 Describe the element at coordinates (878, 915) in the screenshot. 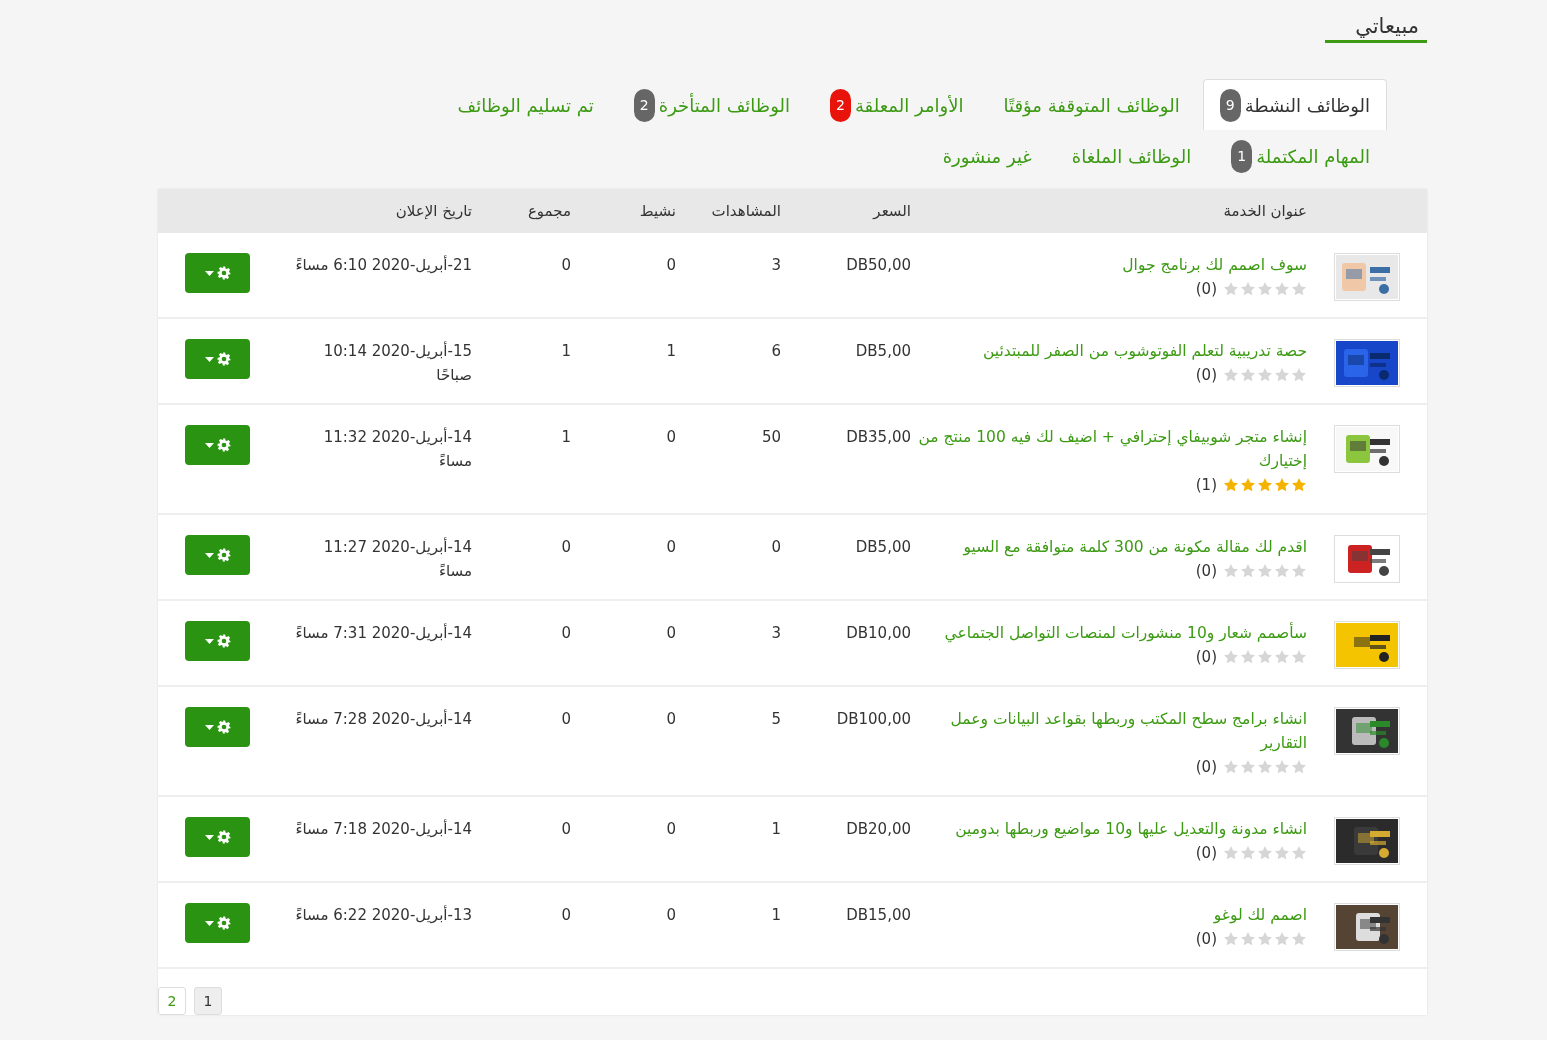

I see `price-cell-text: DB15,00` at that location.